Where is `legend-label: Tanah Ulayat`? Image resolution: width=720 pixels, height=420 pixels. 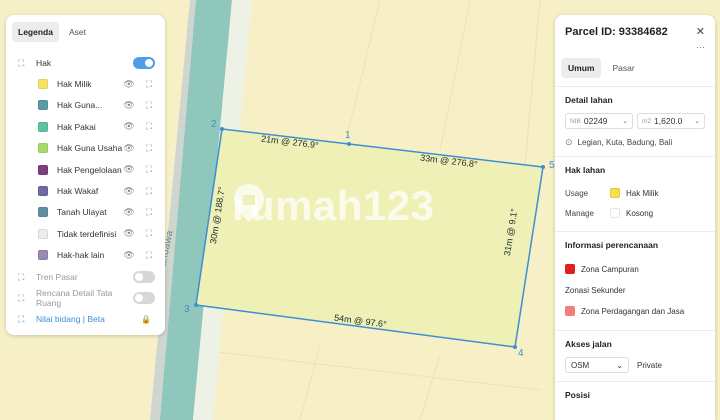 legend-label: Tanah Ulayat is located at coordinates (82, 212).